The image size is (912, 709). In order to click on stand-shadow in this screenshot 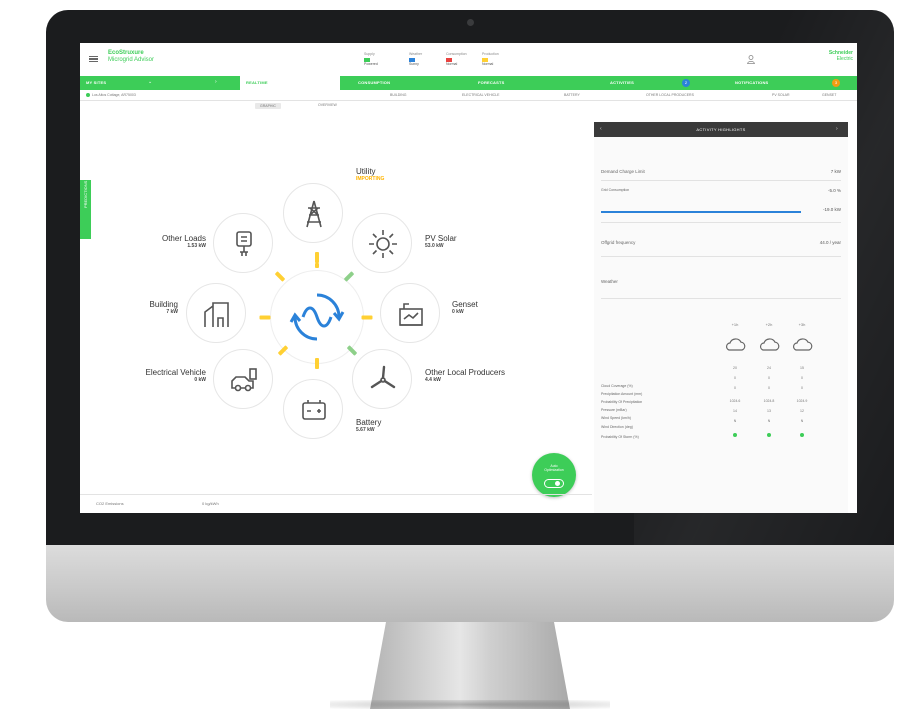, I will do `click(470, 704)`.